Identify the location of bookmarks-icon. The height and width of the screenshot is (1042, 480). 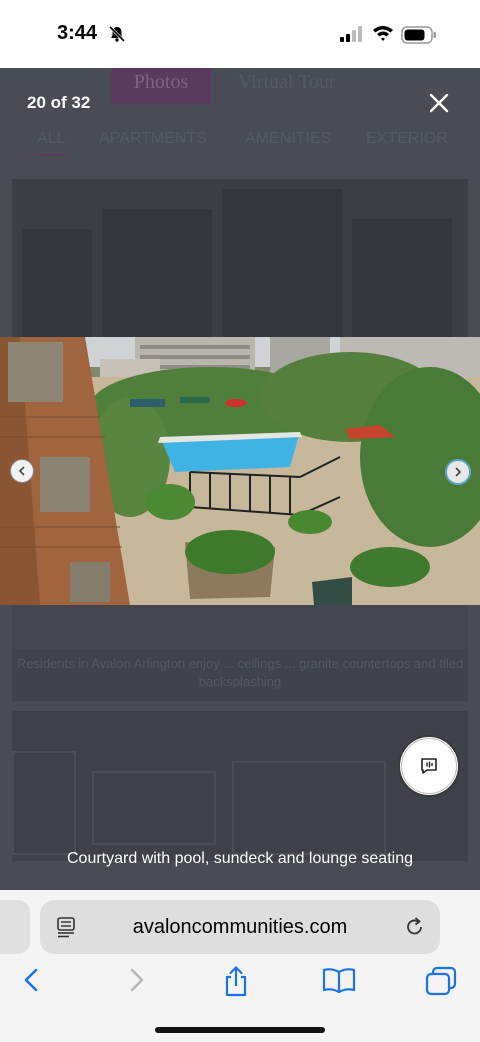
(339, 980).